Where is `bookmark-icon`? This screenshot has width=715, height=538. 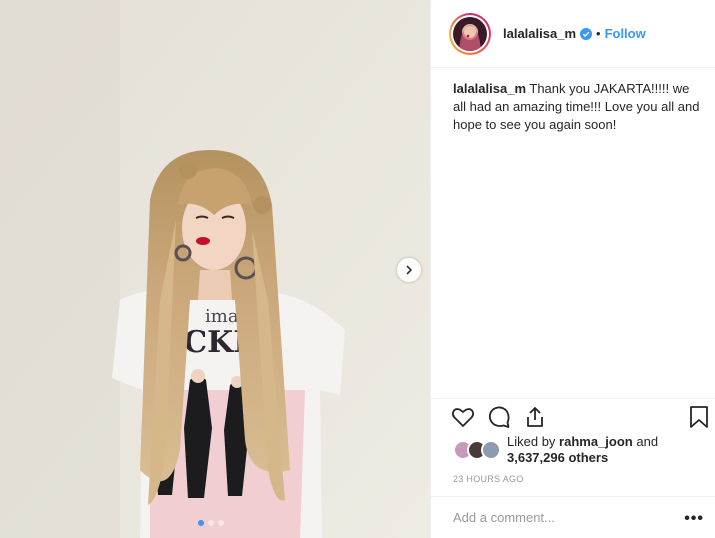
bookmark-icon is located at coordinates (699, 417).